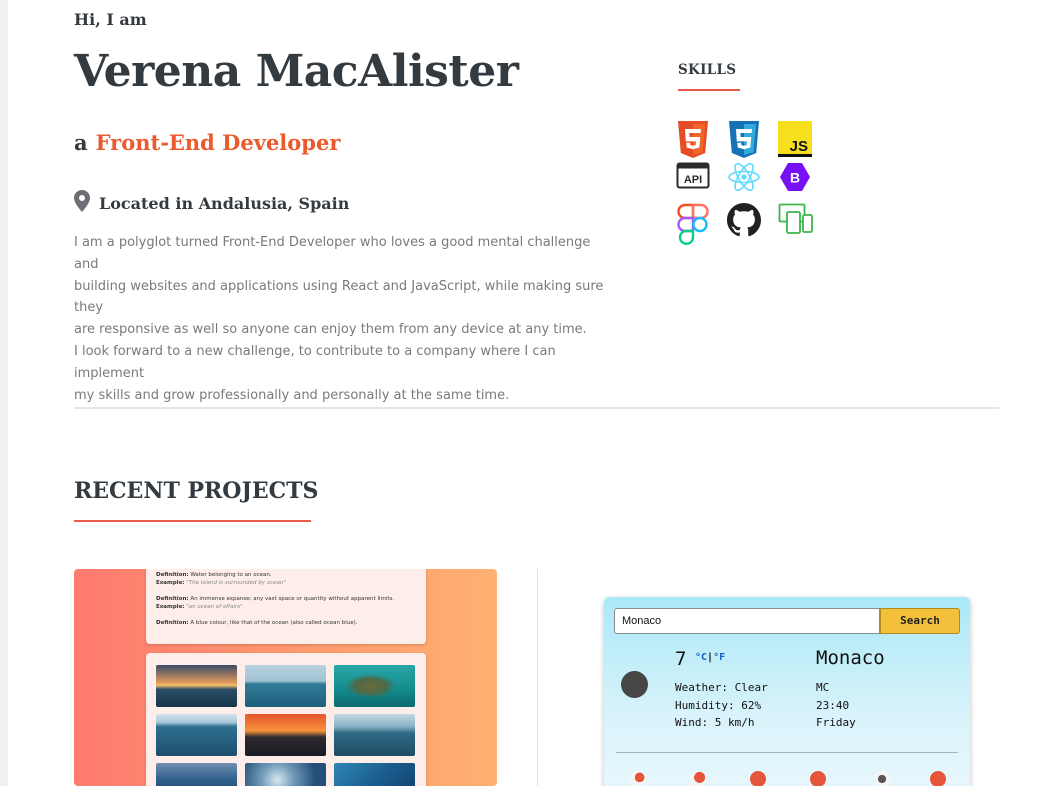  What do you see at coordinates (850, 658) in the screenshot?
I see `weather-city: Monaco` at bounding box center [850, 658].